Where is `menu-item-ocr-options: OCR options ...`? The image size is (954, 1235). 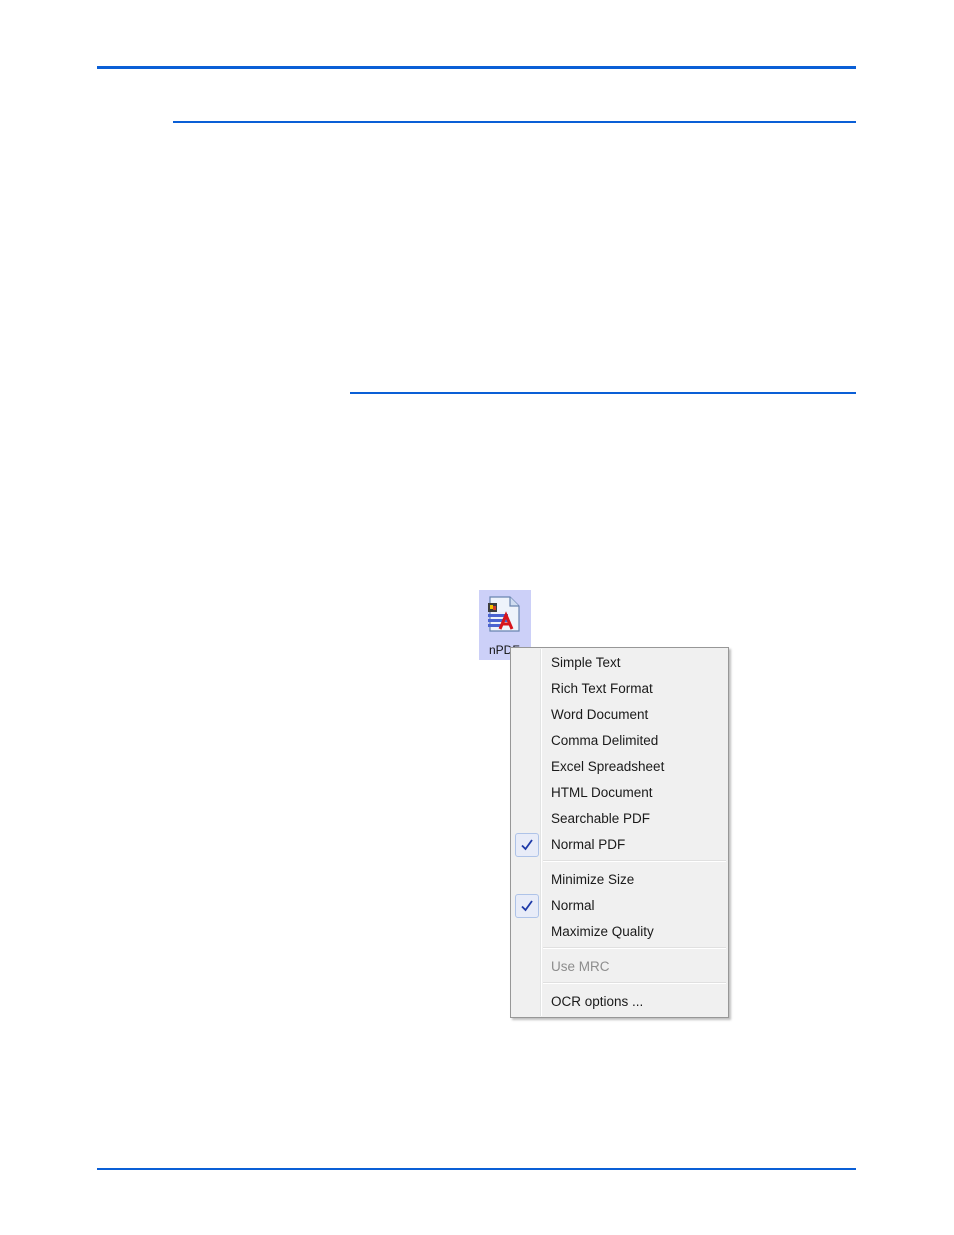 menu-item-ocr-options: OCR options ... is located at coordinates (619, 1002).